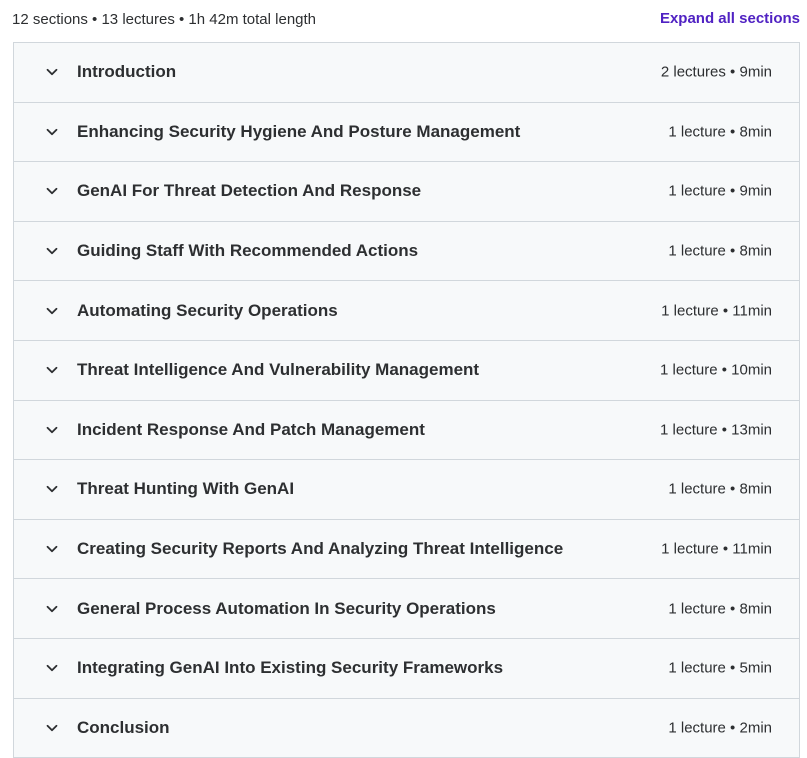  Describe the element at coordinates (720, 728) in the screenshot. I see `section-meta: 1 lecture • 2min` at that location.